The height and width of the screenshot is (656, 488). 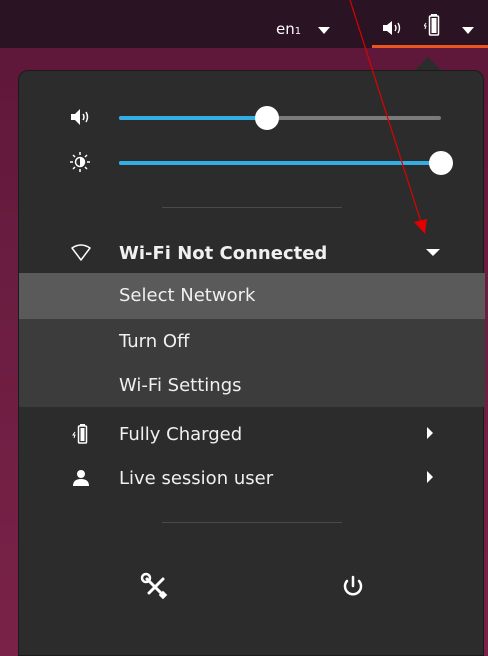 What do you see at coordinates (81, 478) in the screenshot?
I see `user-icon` at bounding box center [81, 478].